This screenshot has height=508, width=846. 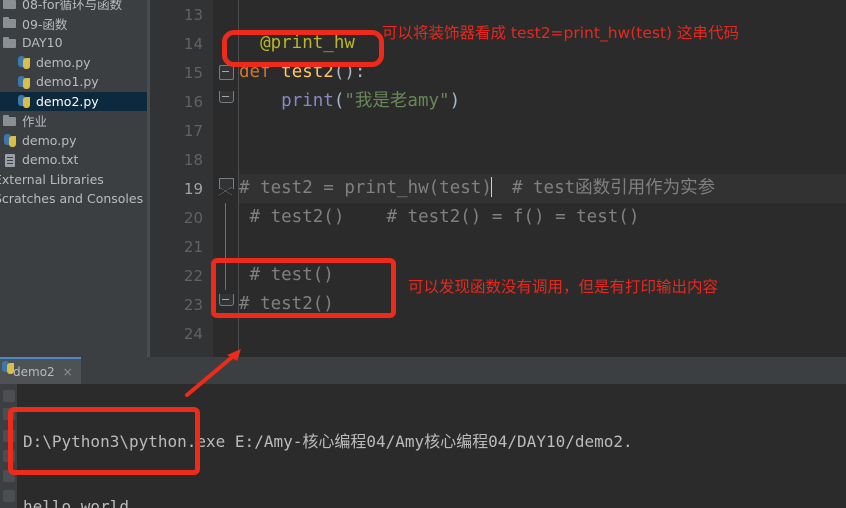 What do you see at coordinates (193, 72) in the screenshot?
I see `line-number: 15` at bounding box center [193, 72].